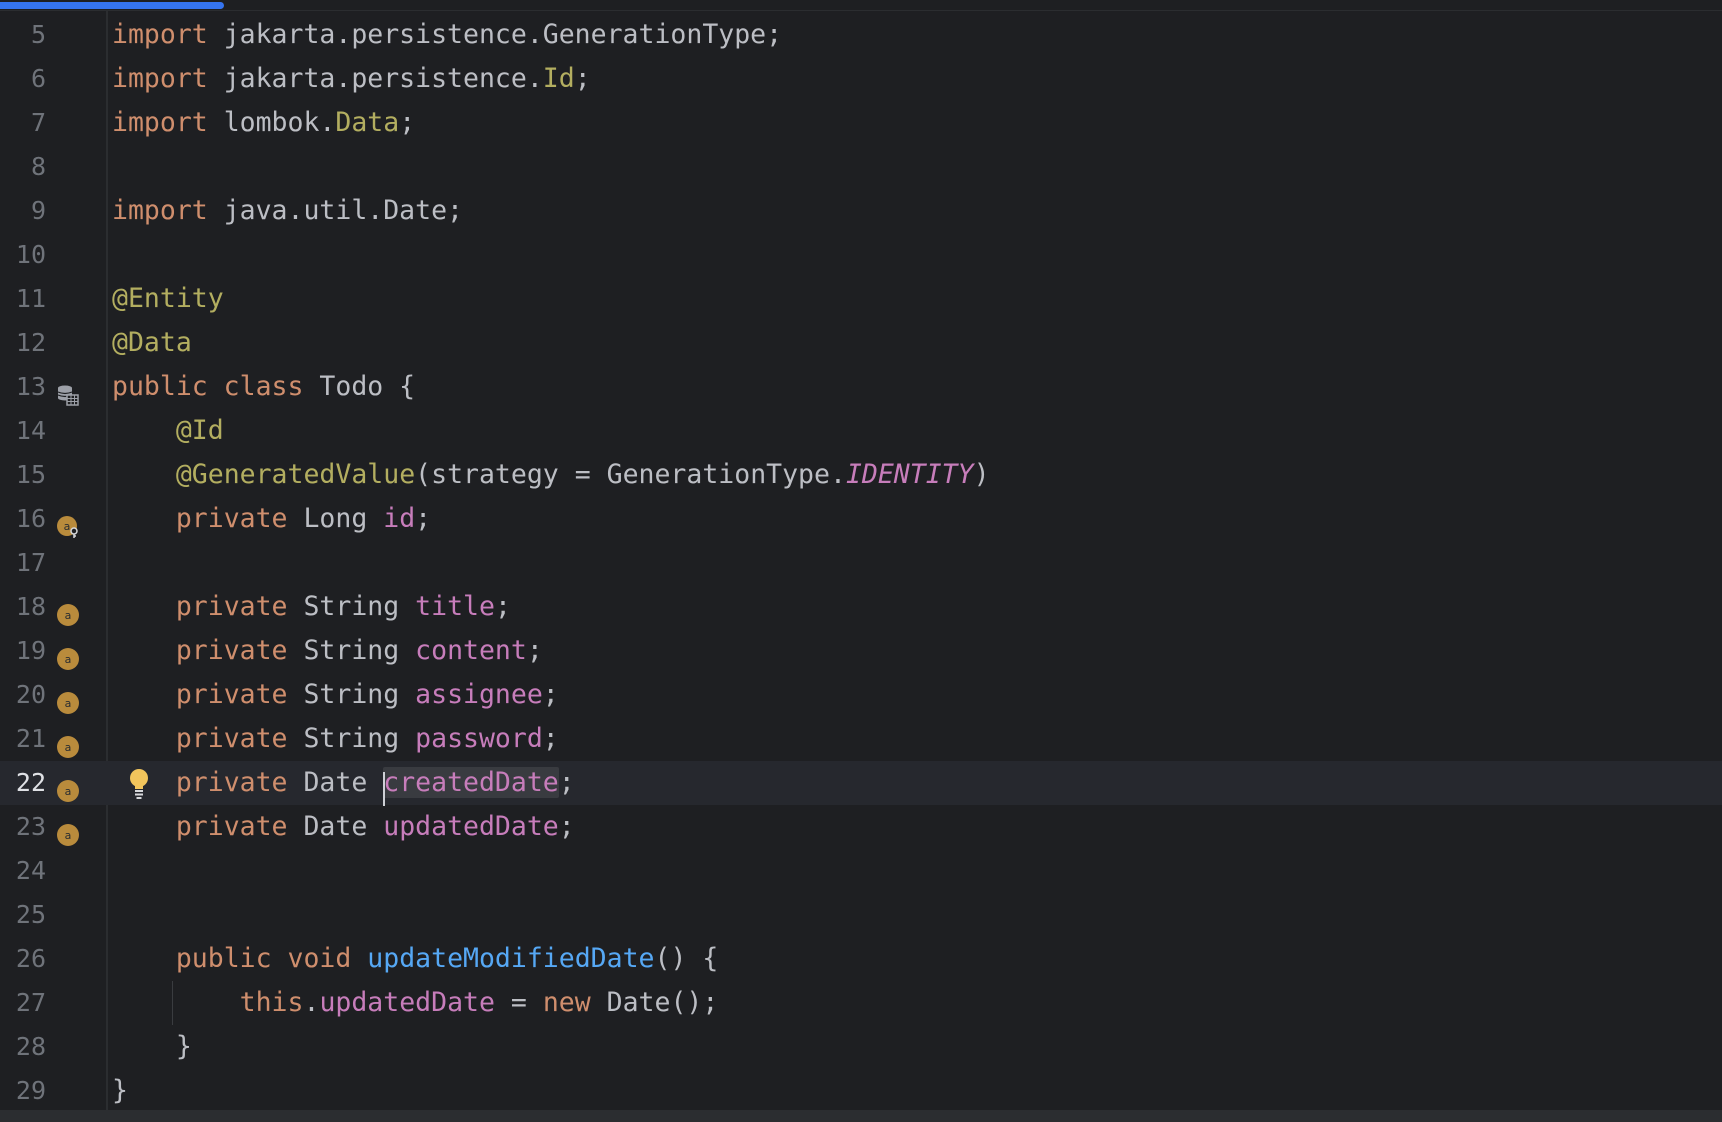  I want to click on code-line: 6 import jakarta.persistence.Id;, so click(861, 79).